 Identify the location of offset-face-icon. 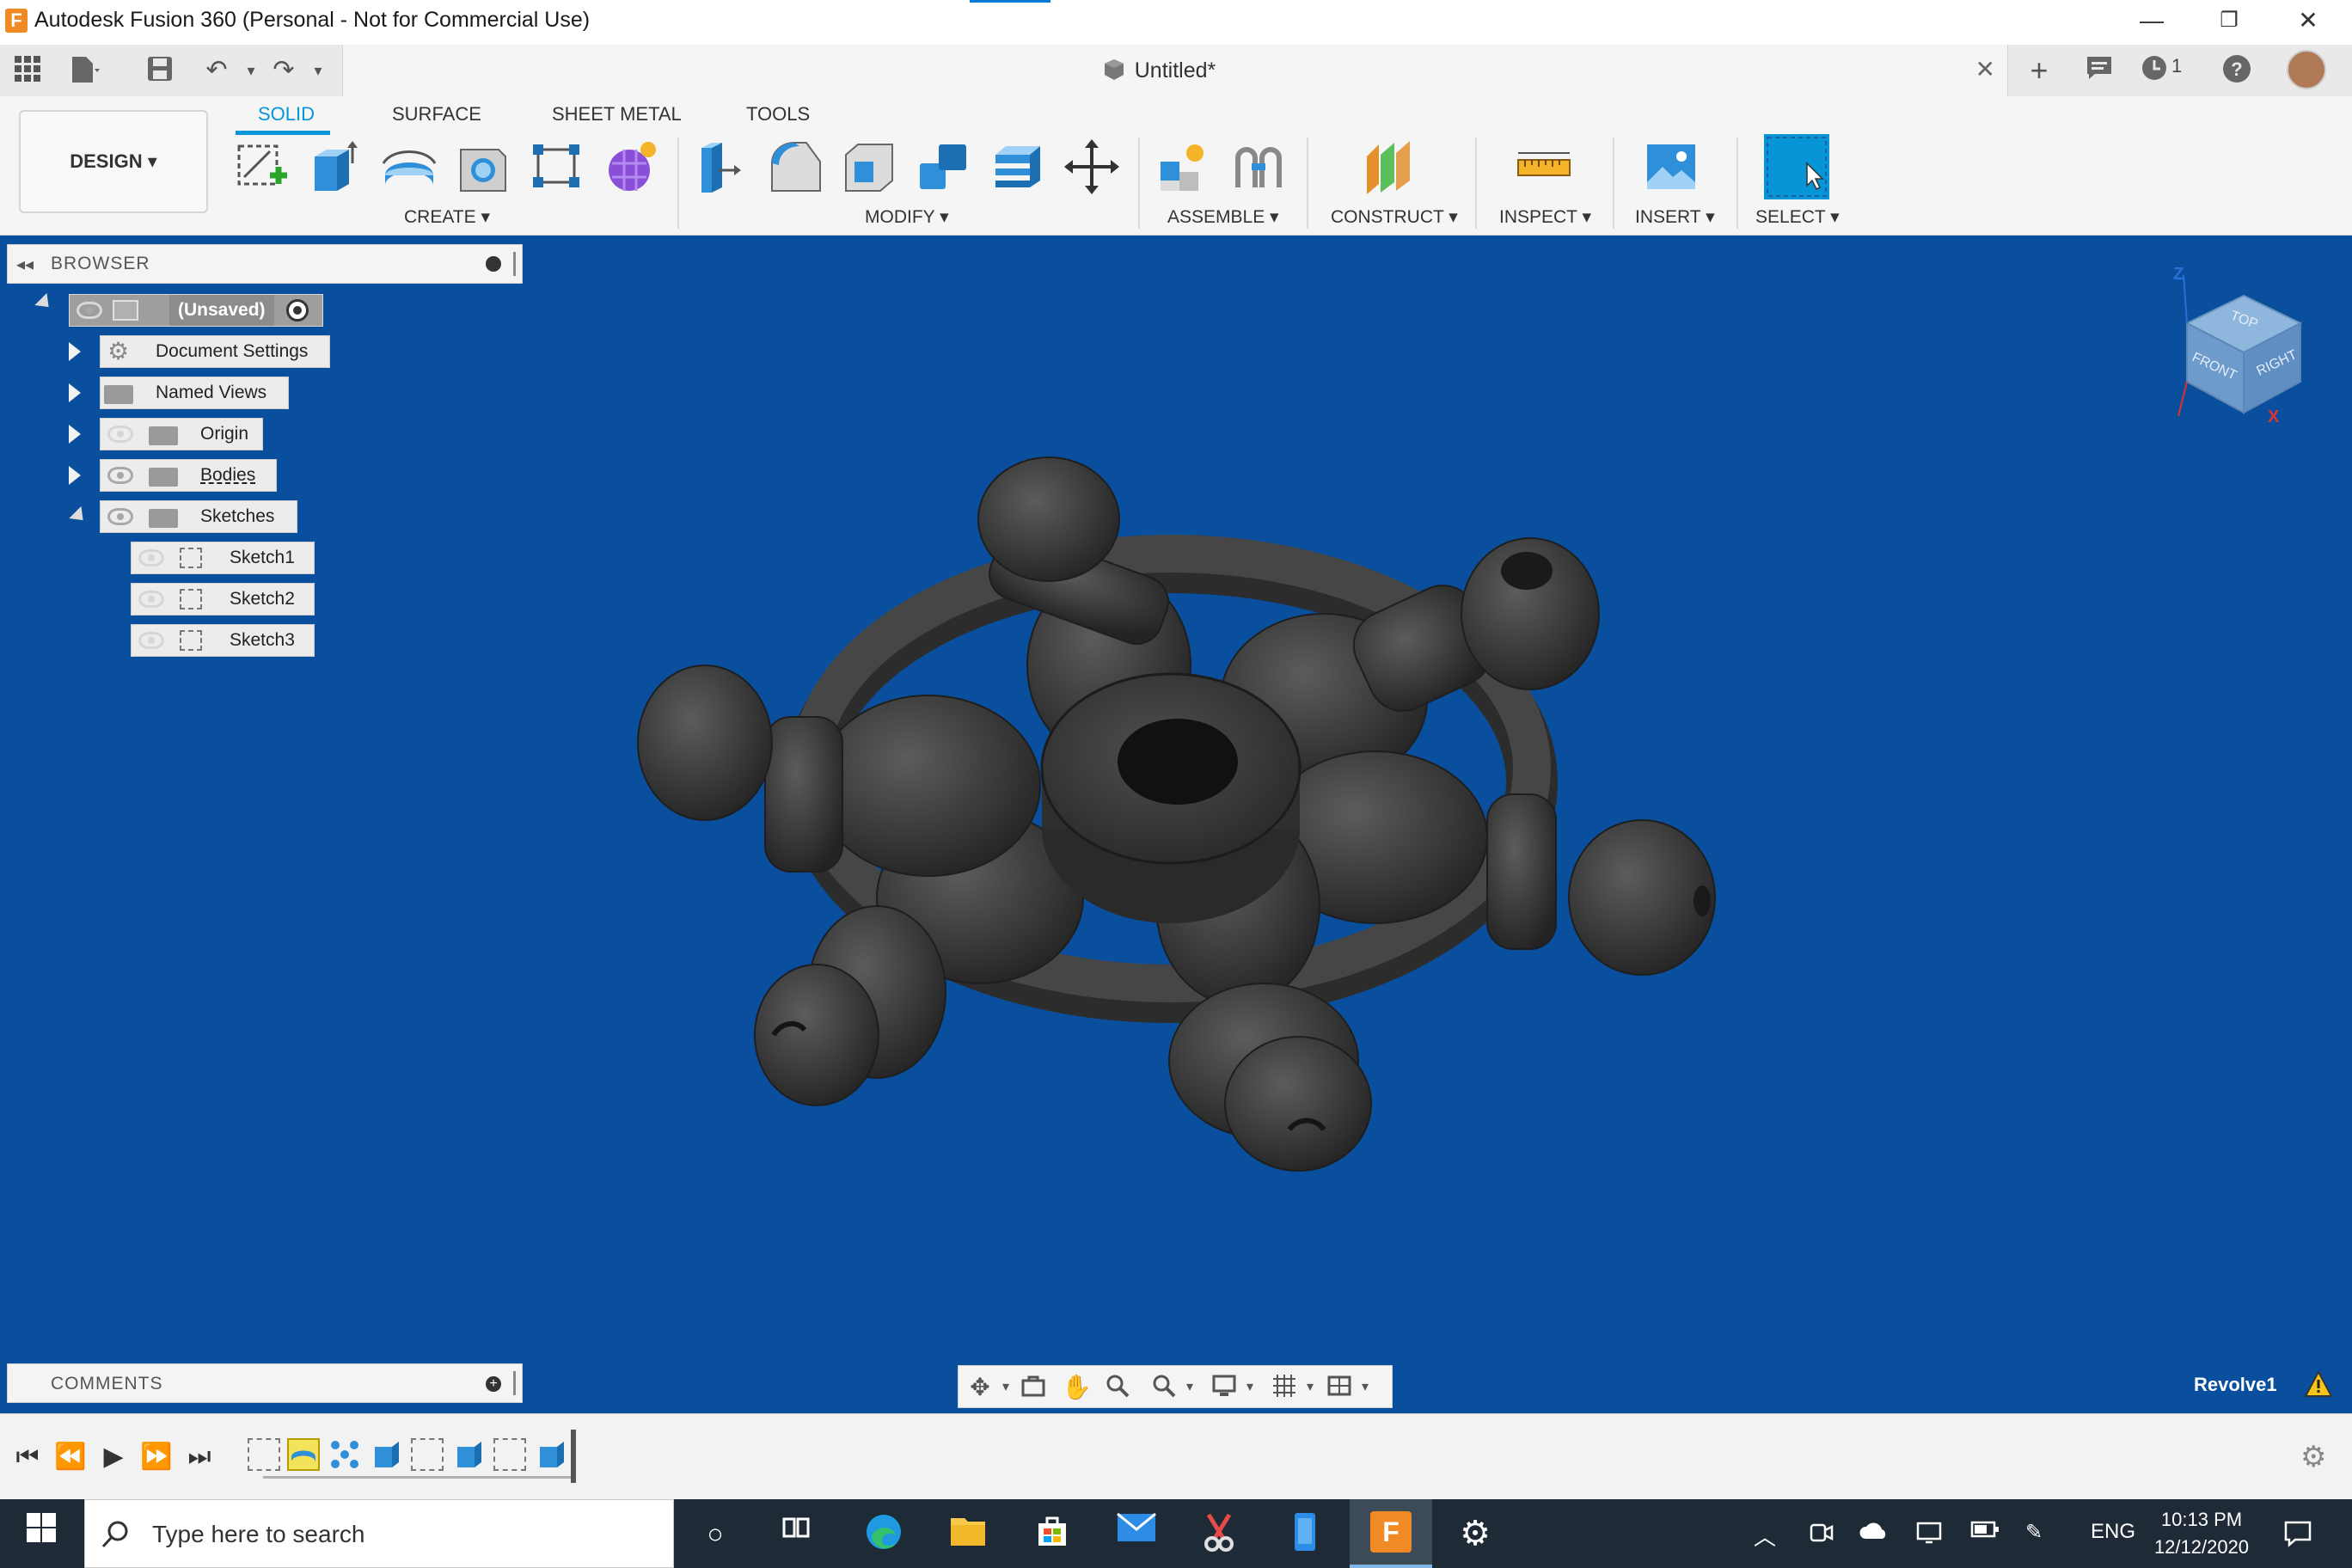
(1018, 167).